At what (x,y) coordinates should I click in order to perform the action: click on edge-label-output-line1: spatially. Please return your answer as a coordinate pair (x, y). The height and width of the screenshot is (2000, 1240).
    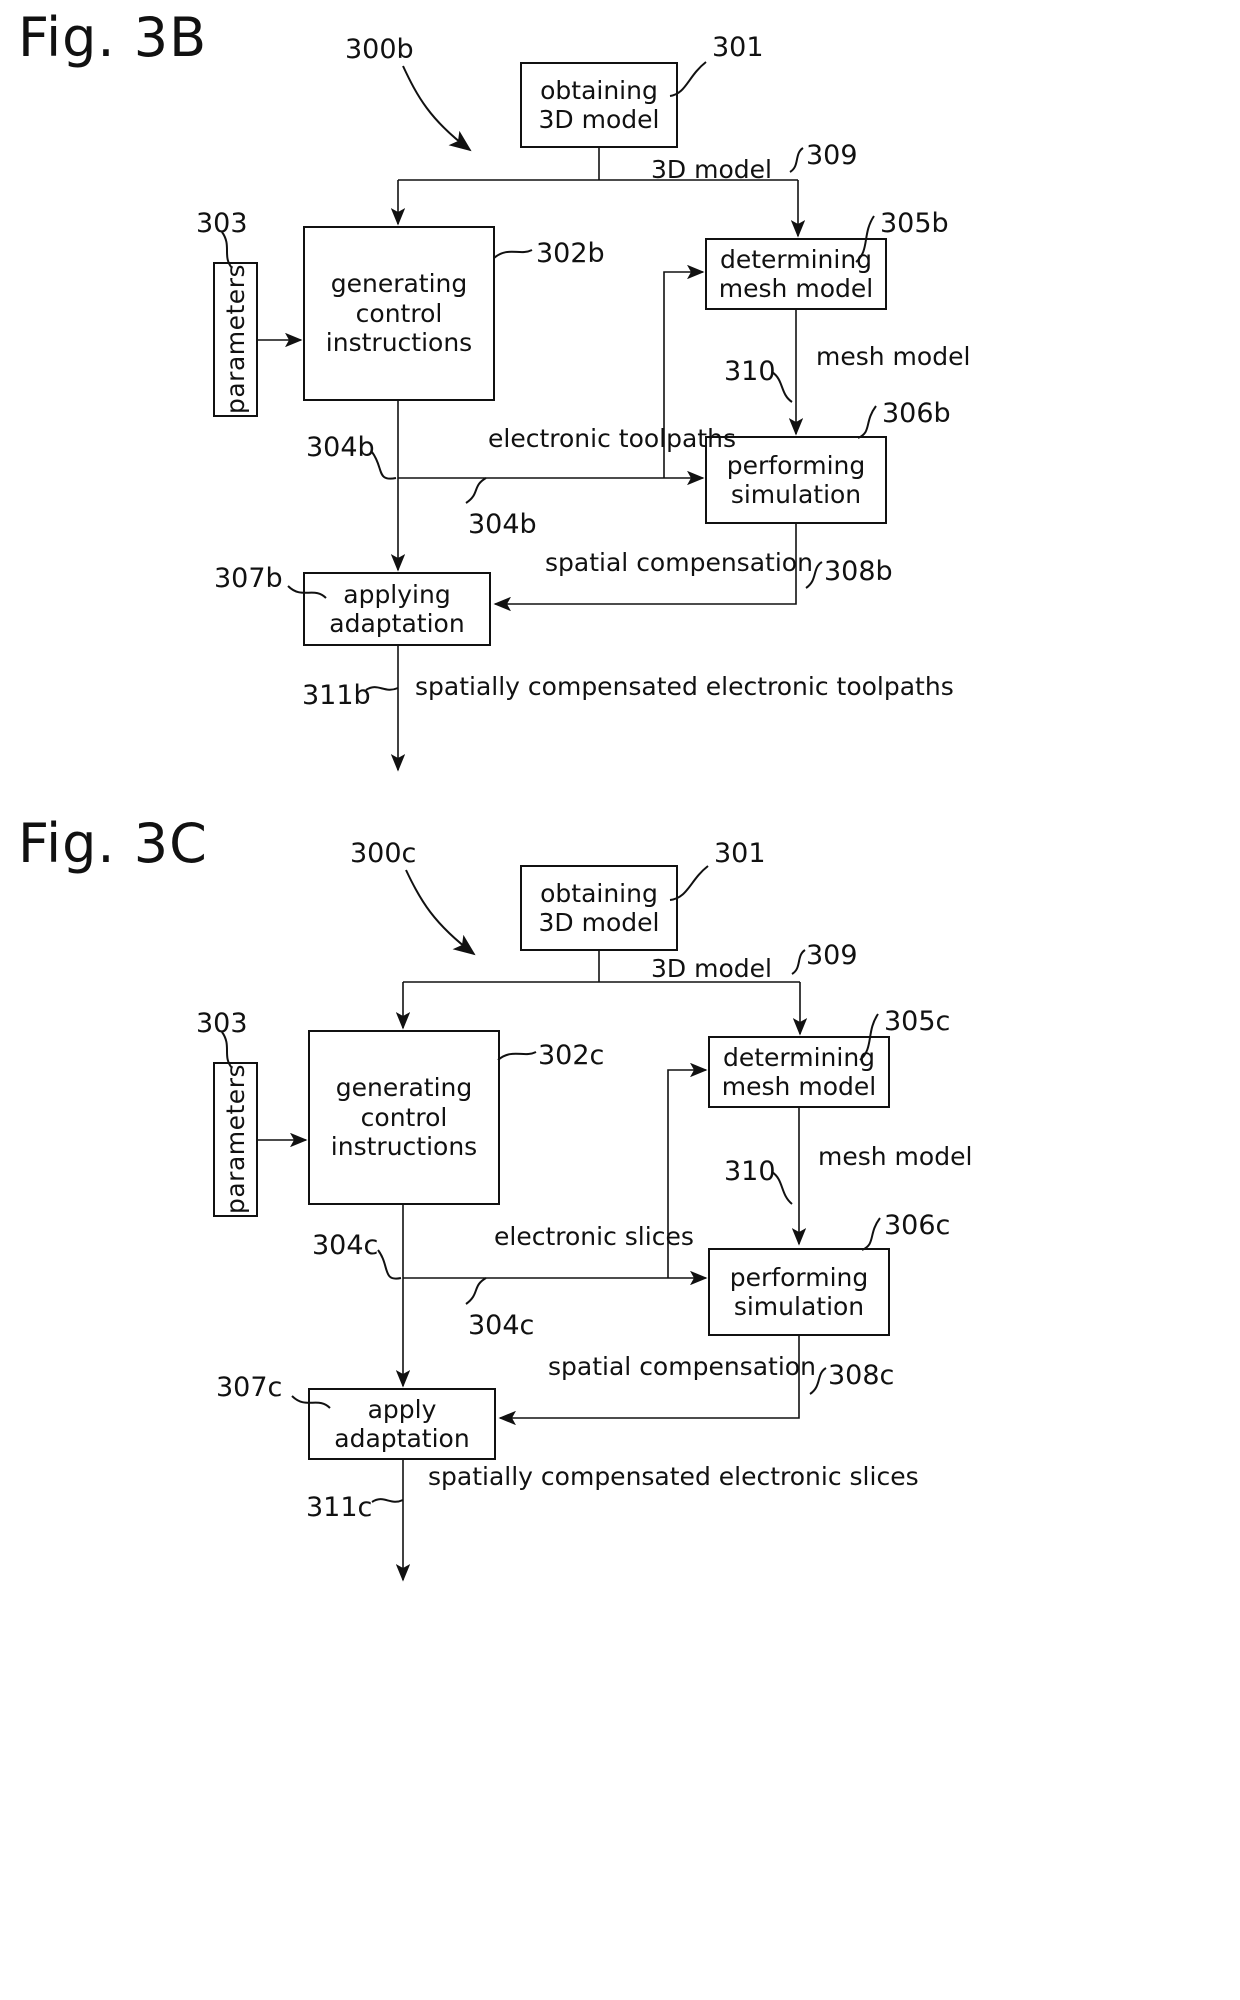
    Looking at the image, I should click on (467, 686).